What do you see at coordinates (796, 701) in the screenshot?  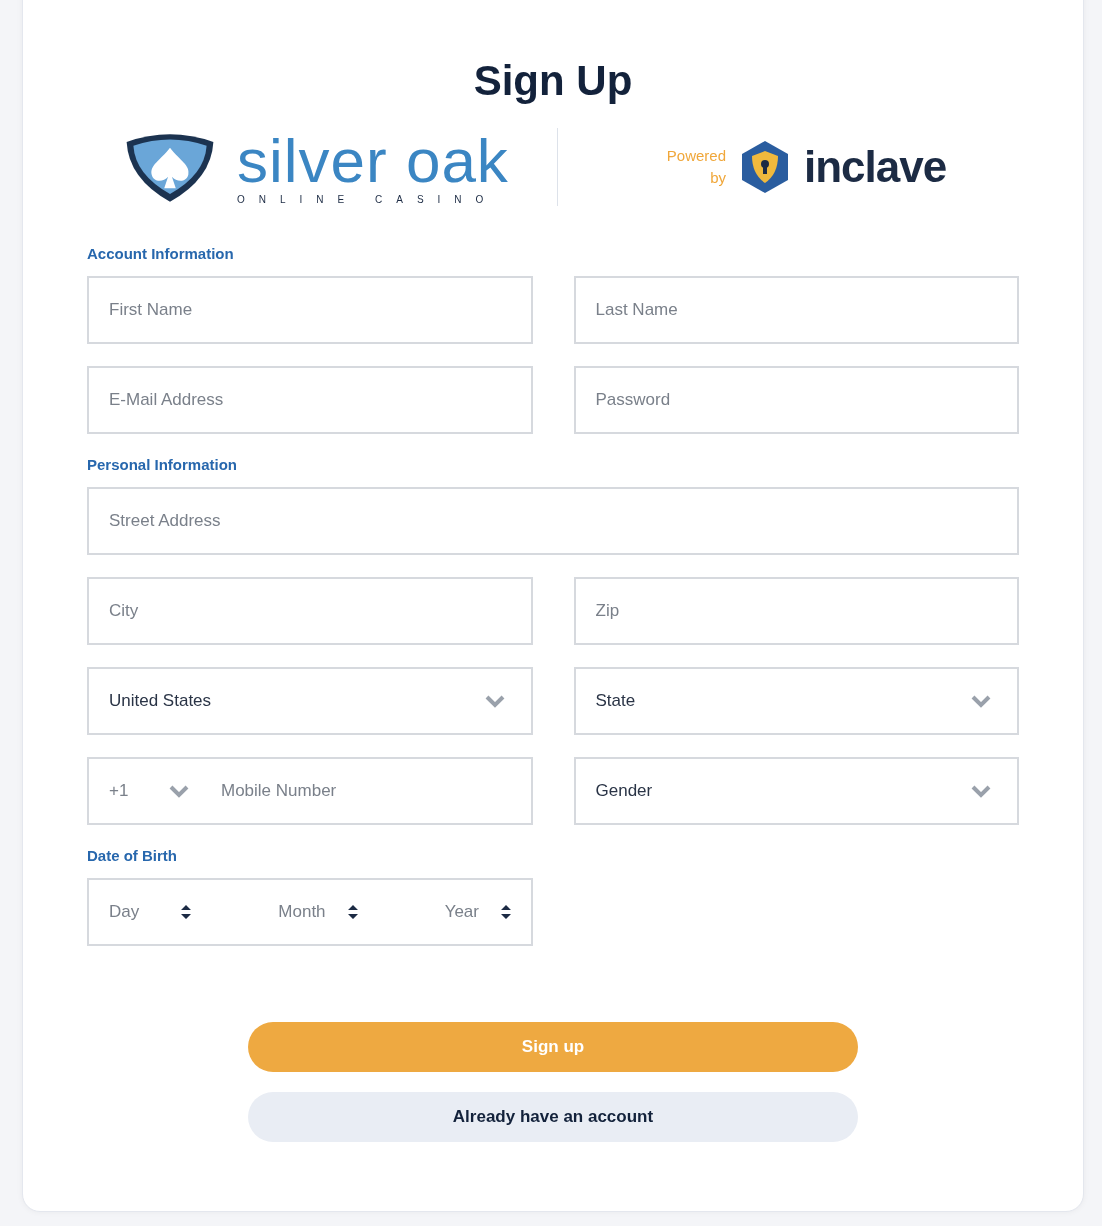 I see `dropdown-field: State` at bounding box center [796, 701].